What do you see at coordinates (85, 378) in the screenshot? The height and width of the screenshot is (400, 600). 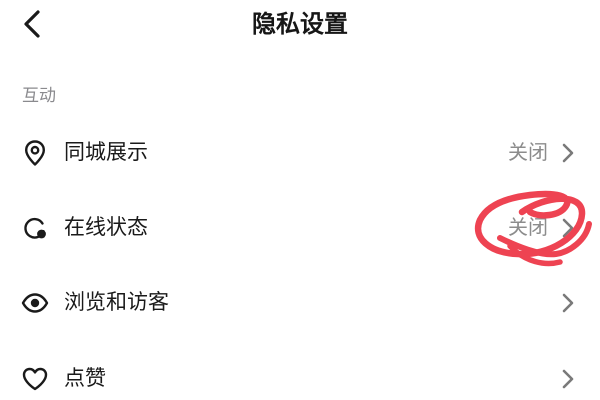 I see `row-label: 点赞` at bounding box center [85, 378].